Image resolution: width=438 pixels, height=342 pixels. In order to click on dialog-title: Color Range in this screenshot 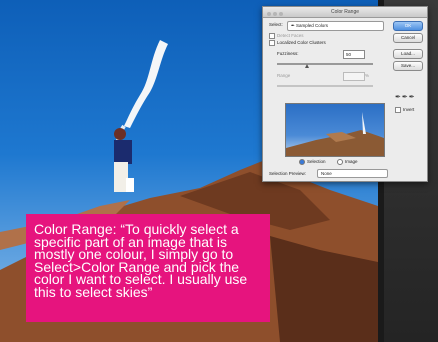, I will do `click(345, 12)`.